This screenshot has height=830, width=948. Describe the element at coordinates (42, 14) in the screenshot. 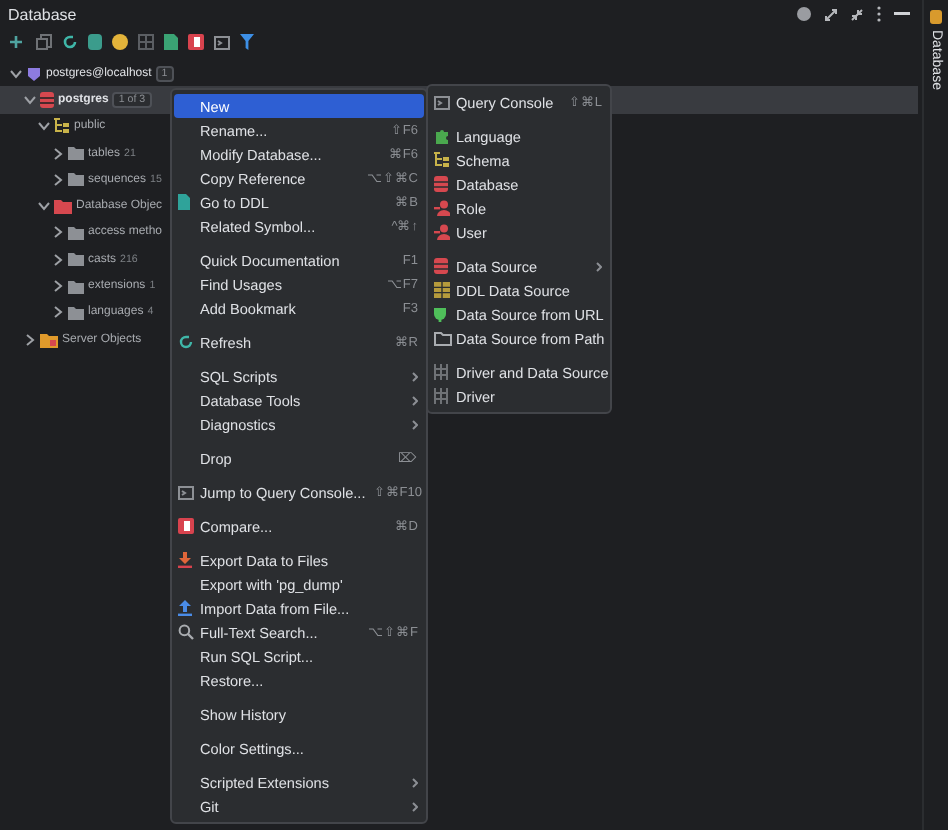

I see `window-title: Database` at that location.